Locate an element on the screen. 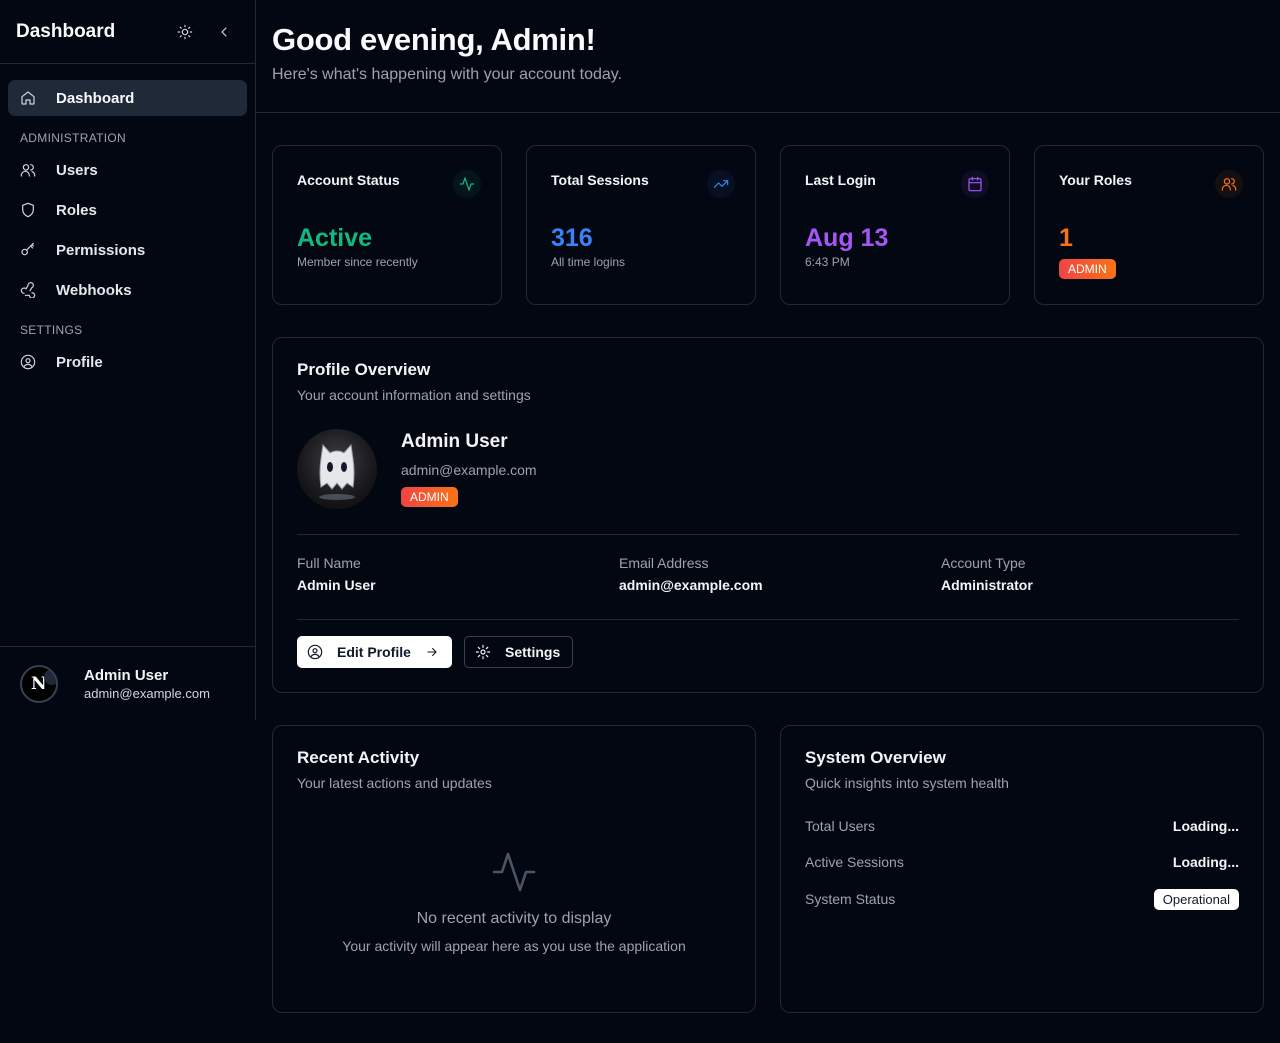 This screenshot has width=1280, height=1043. sidebar-item-permissions: Permissions is located at coordinates (127, 250).